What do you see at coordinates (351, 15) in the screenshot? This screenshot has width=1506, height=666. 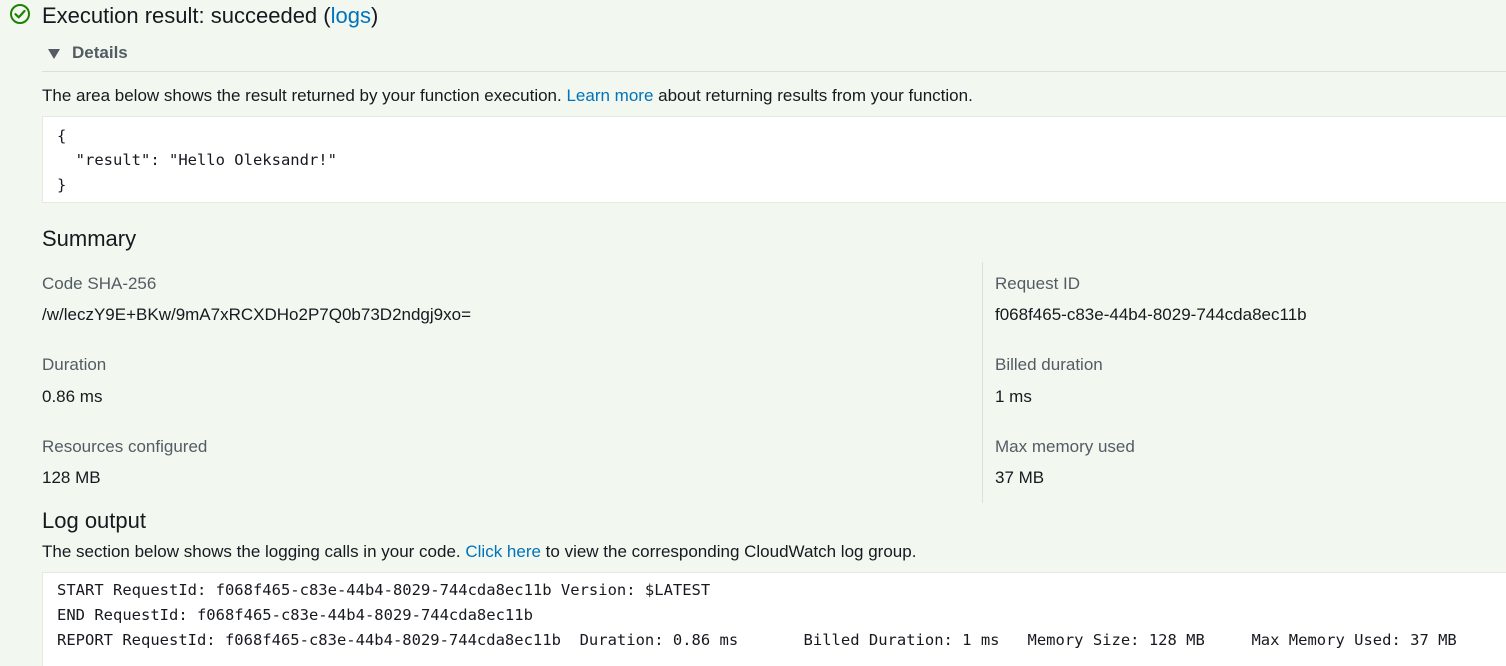 I see `logs-link: logs` at bounding box center [351, 15].